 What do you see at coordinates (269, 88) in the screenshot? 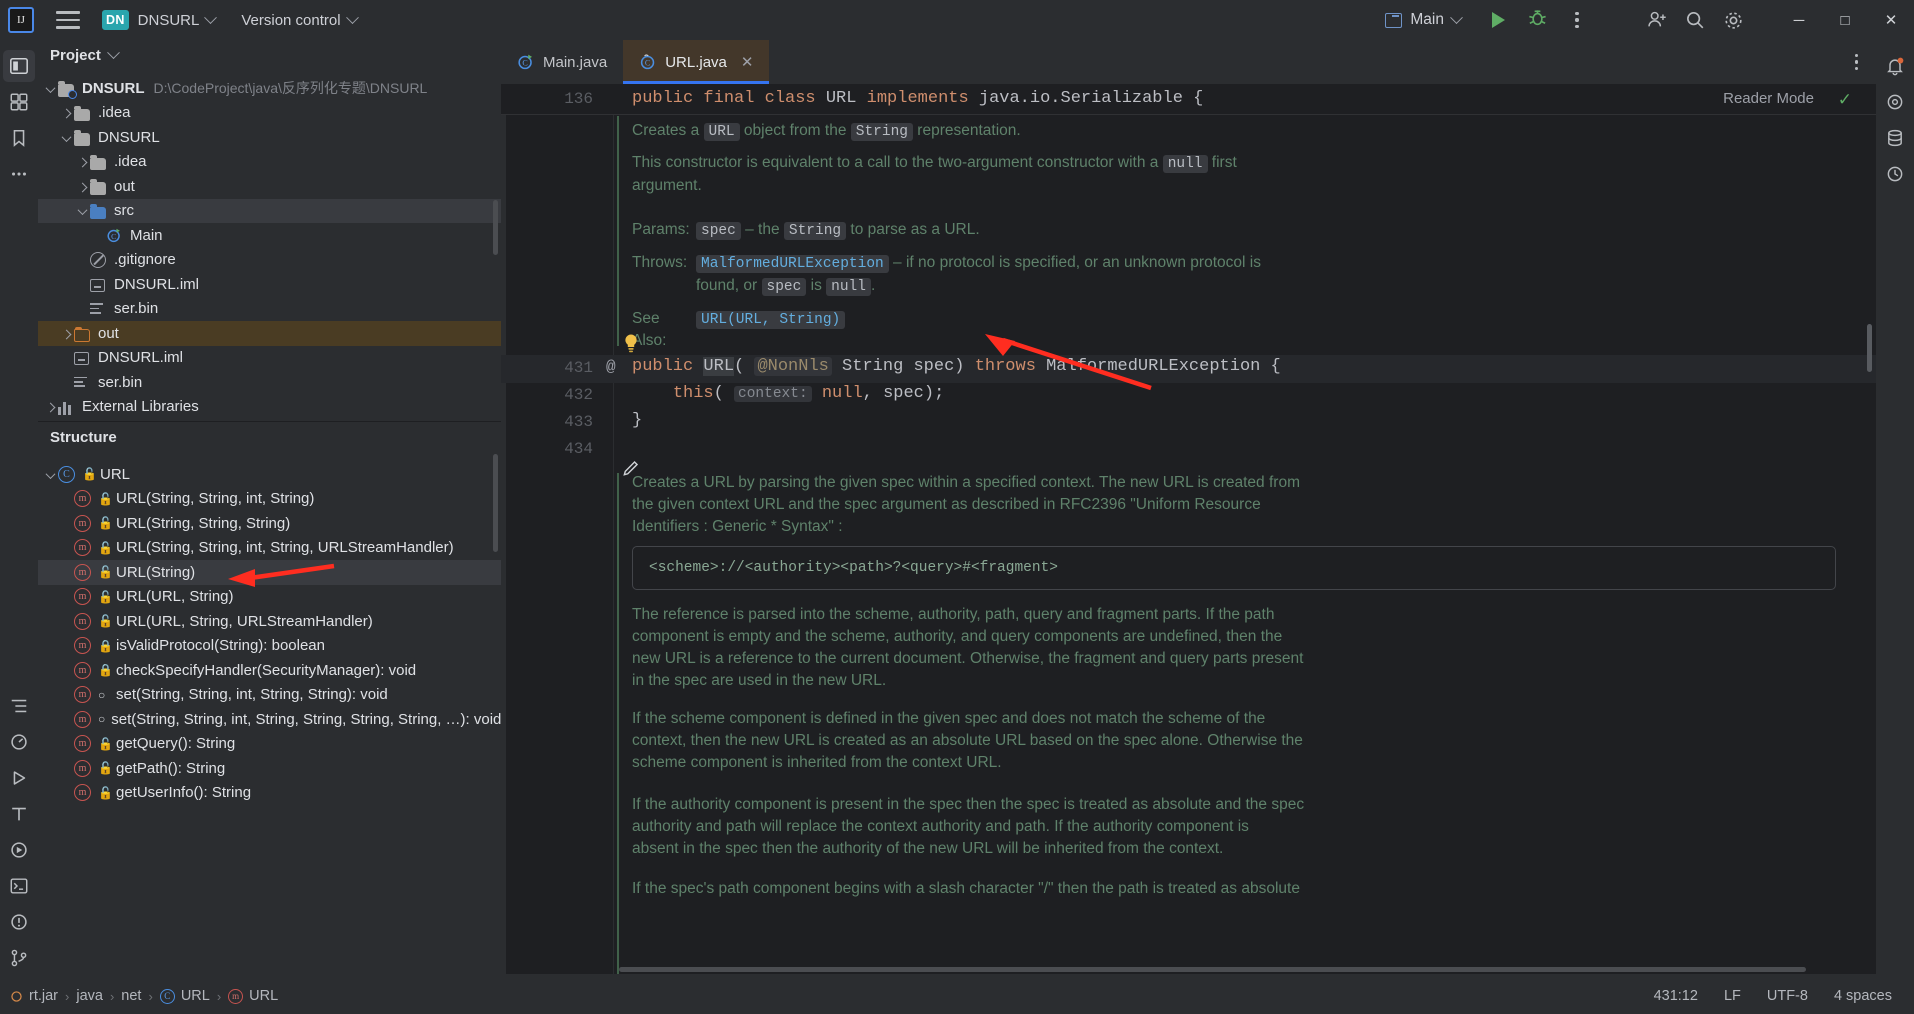
I see `project-tree-item-dnsurl: DNSURL D:\CodeProject\java\反序列化专题\DNSURL` at bounding box center [269, 88].